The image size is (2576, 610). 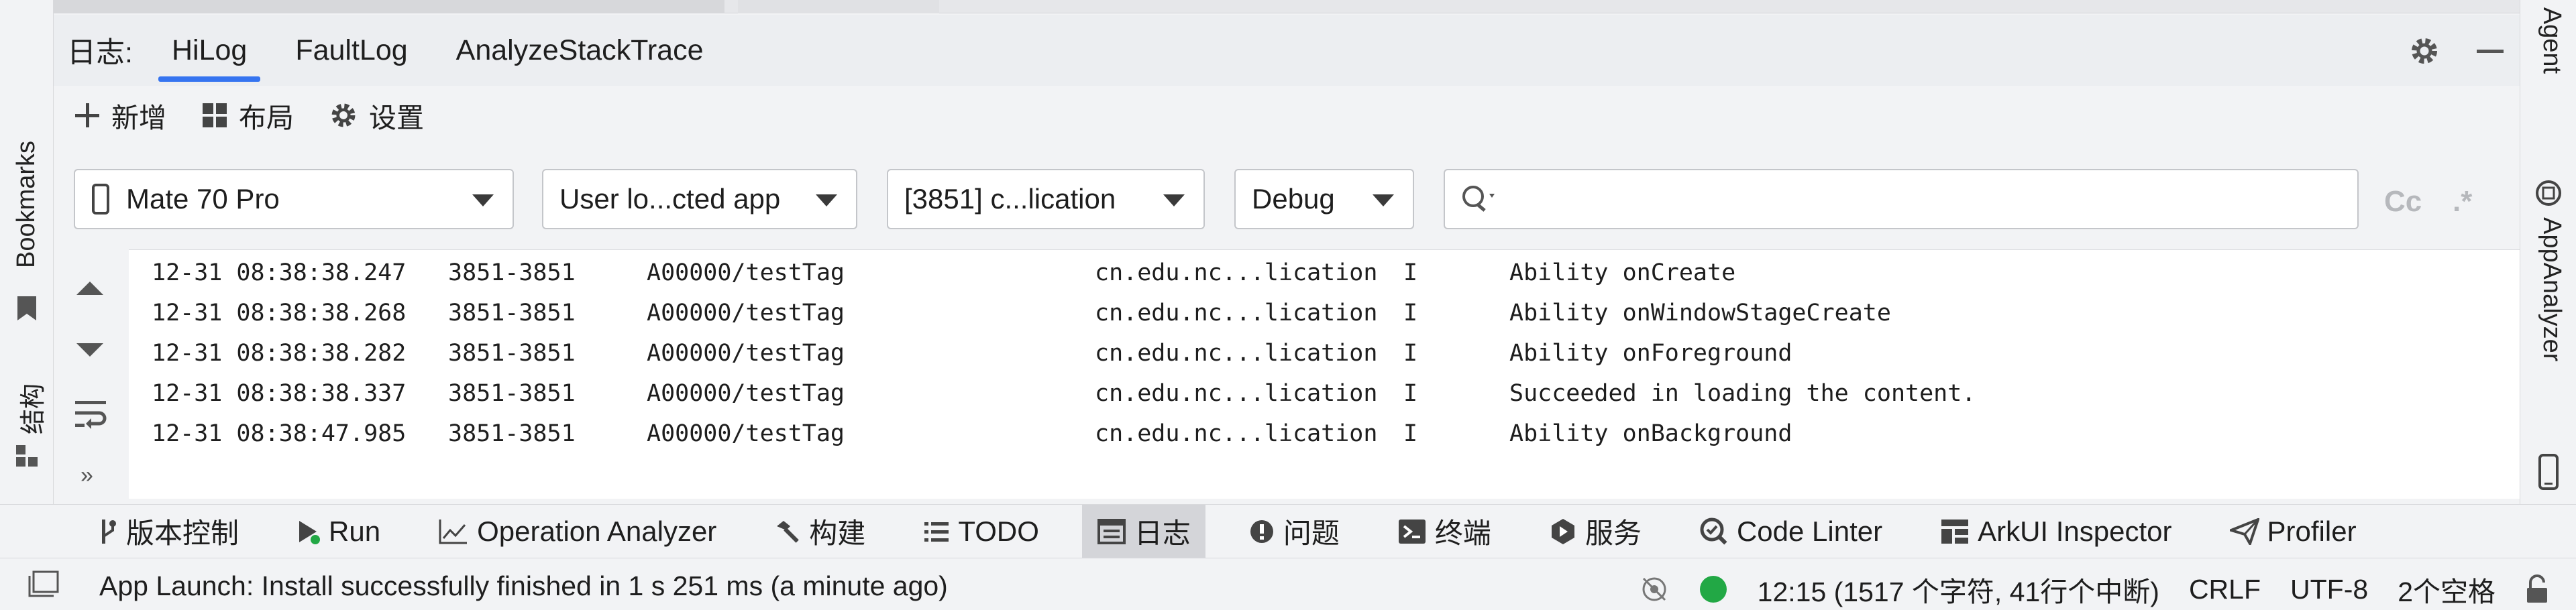 I want to click on add-button: 新增, so click(x=120, y=115).